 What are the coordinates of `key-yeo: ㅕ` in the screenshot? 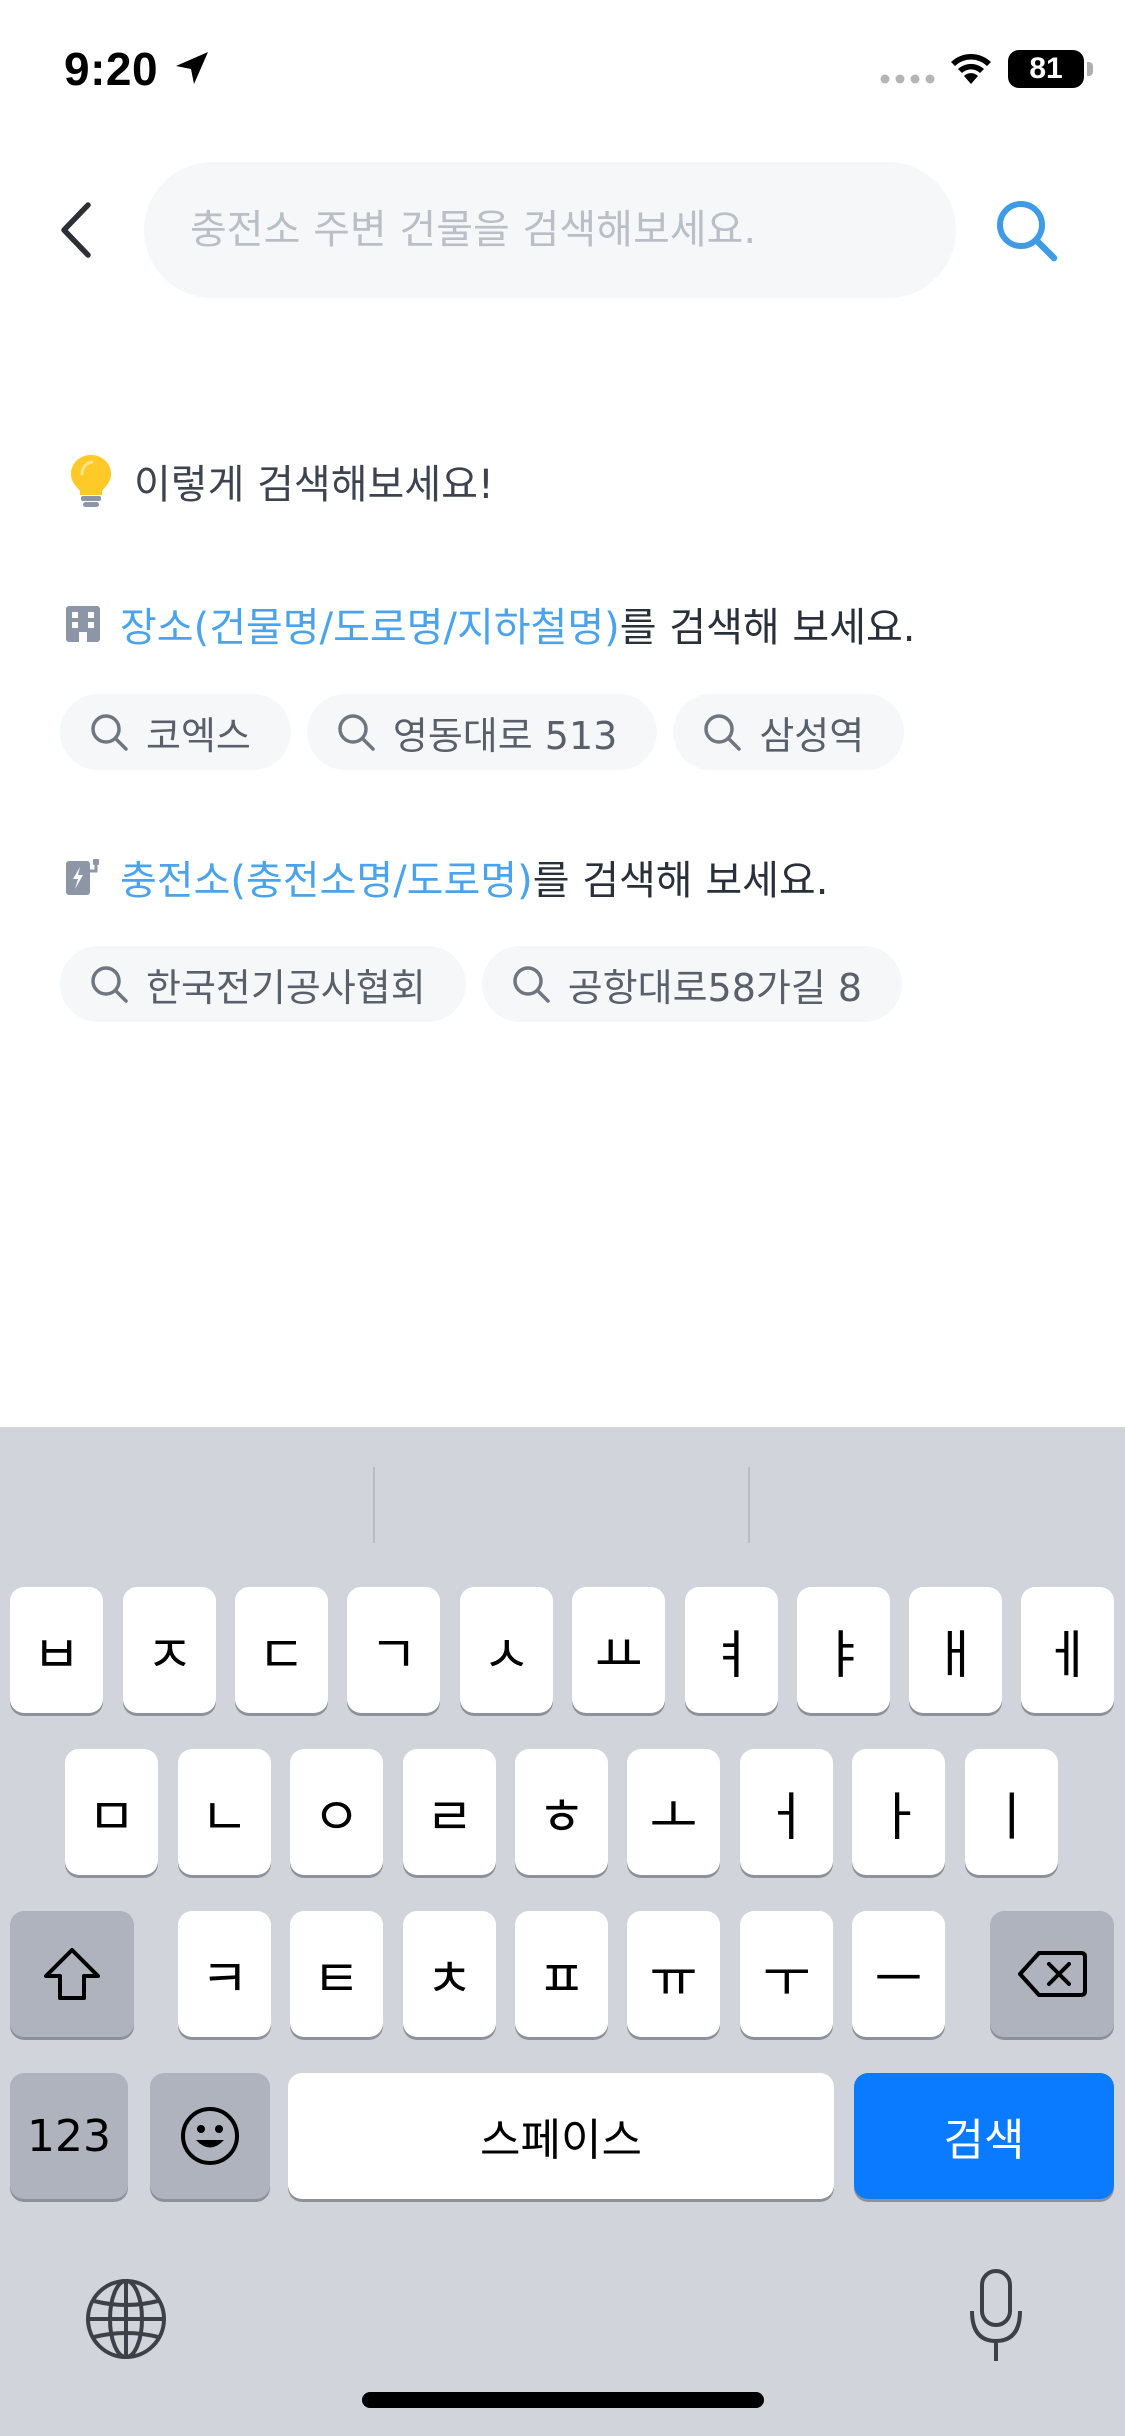 It's located at (731, 1650).